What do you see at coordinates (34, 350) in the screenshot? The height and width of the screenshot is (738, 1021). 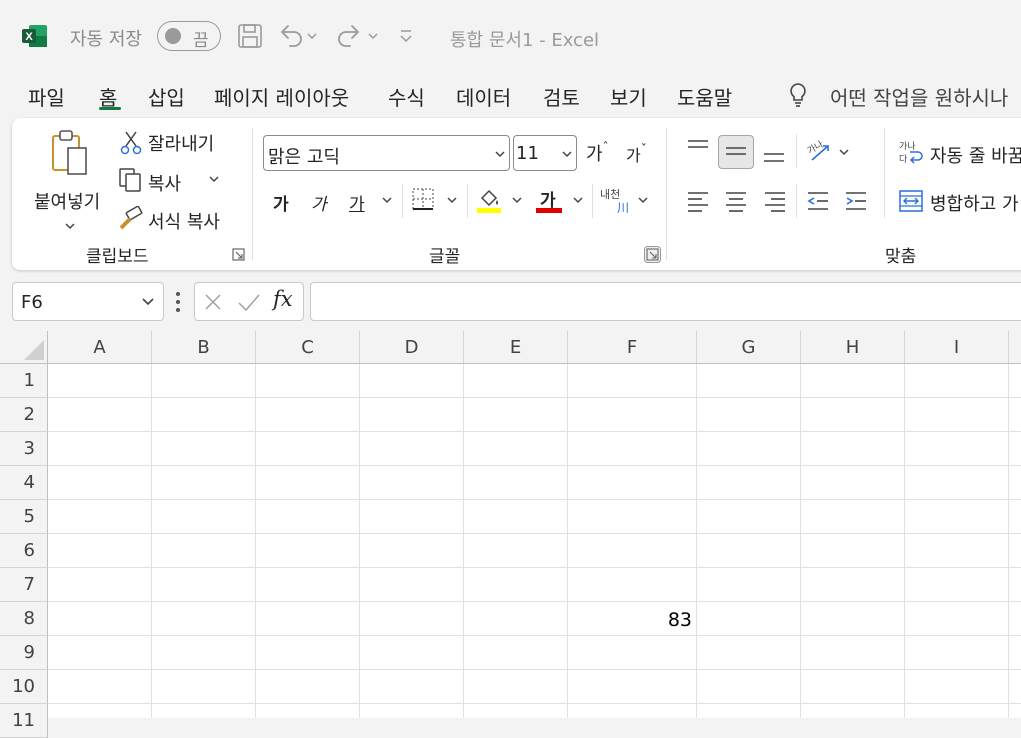 I see `select-all-triangle-icon` at bounding box center [34, 350].